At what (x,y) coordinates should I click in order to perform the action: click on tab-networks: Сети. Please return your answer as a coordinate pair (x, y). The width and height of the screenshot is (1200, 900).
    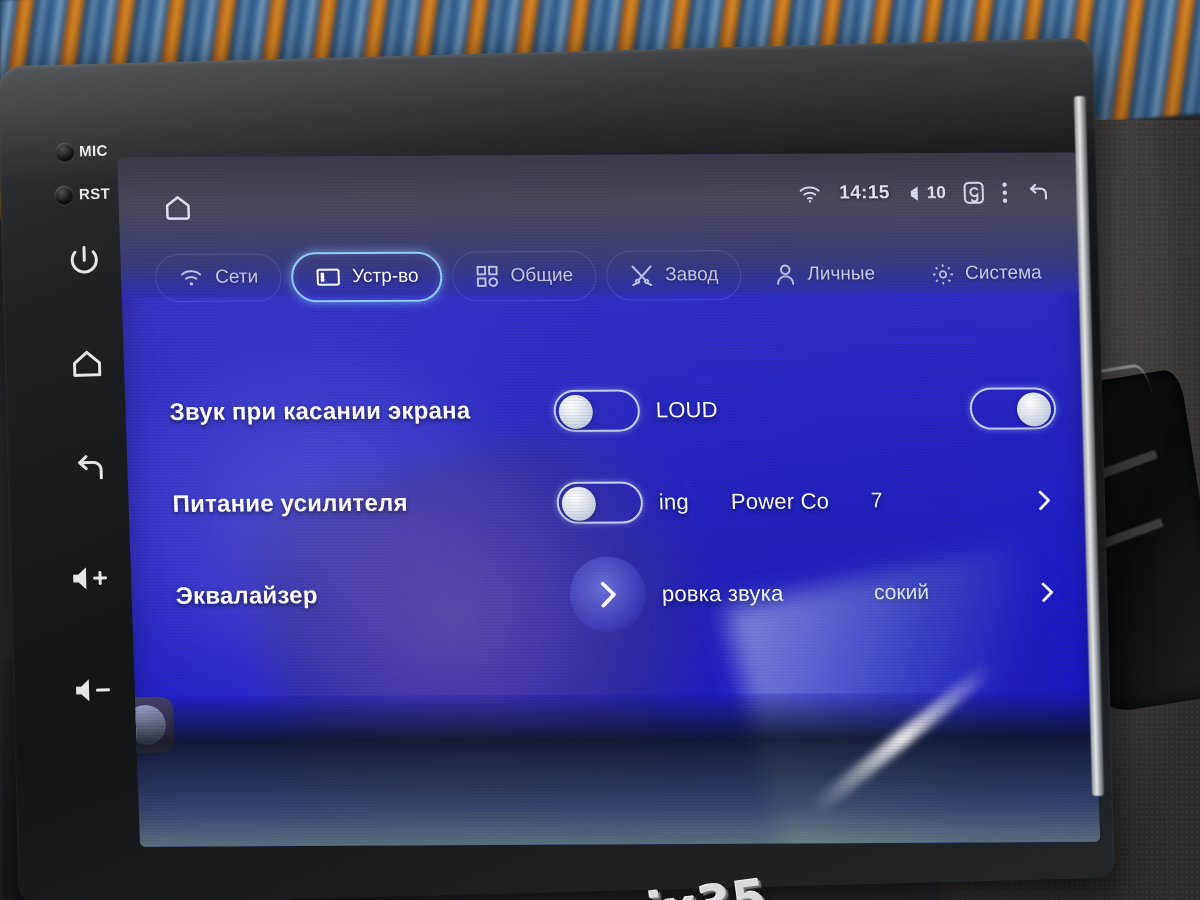
    Looking at the image, I should click on (218, 278).